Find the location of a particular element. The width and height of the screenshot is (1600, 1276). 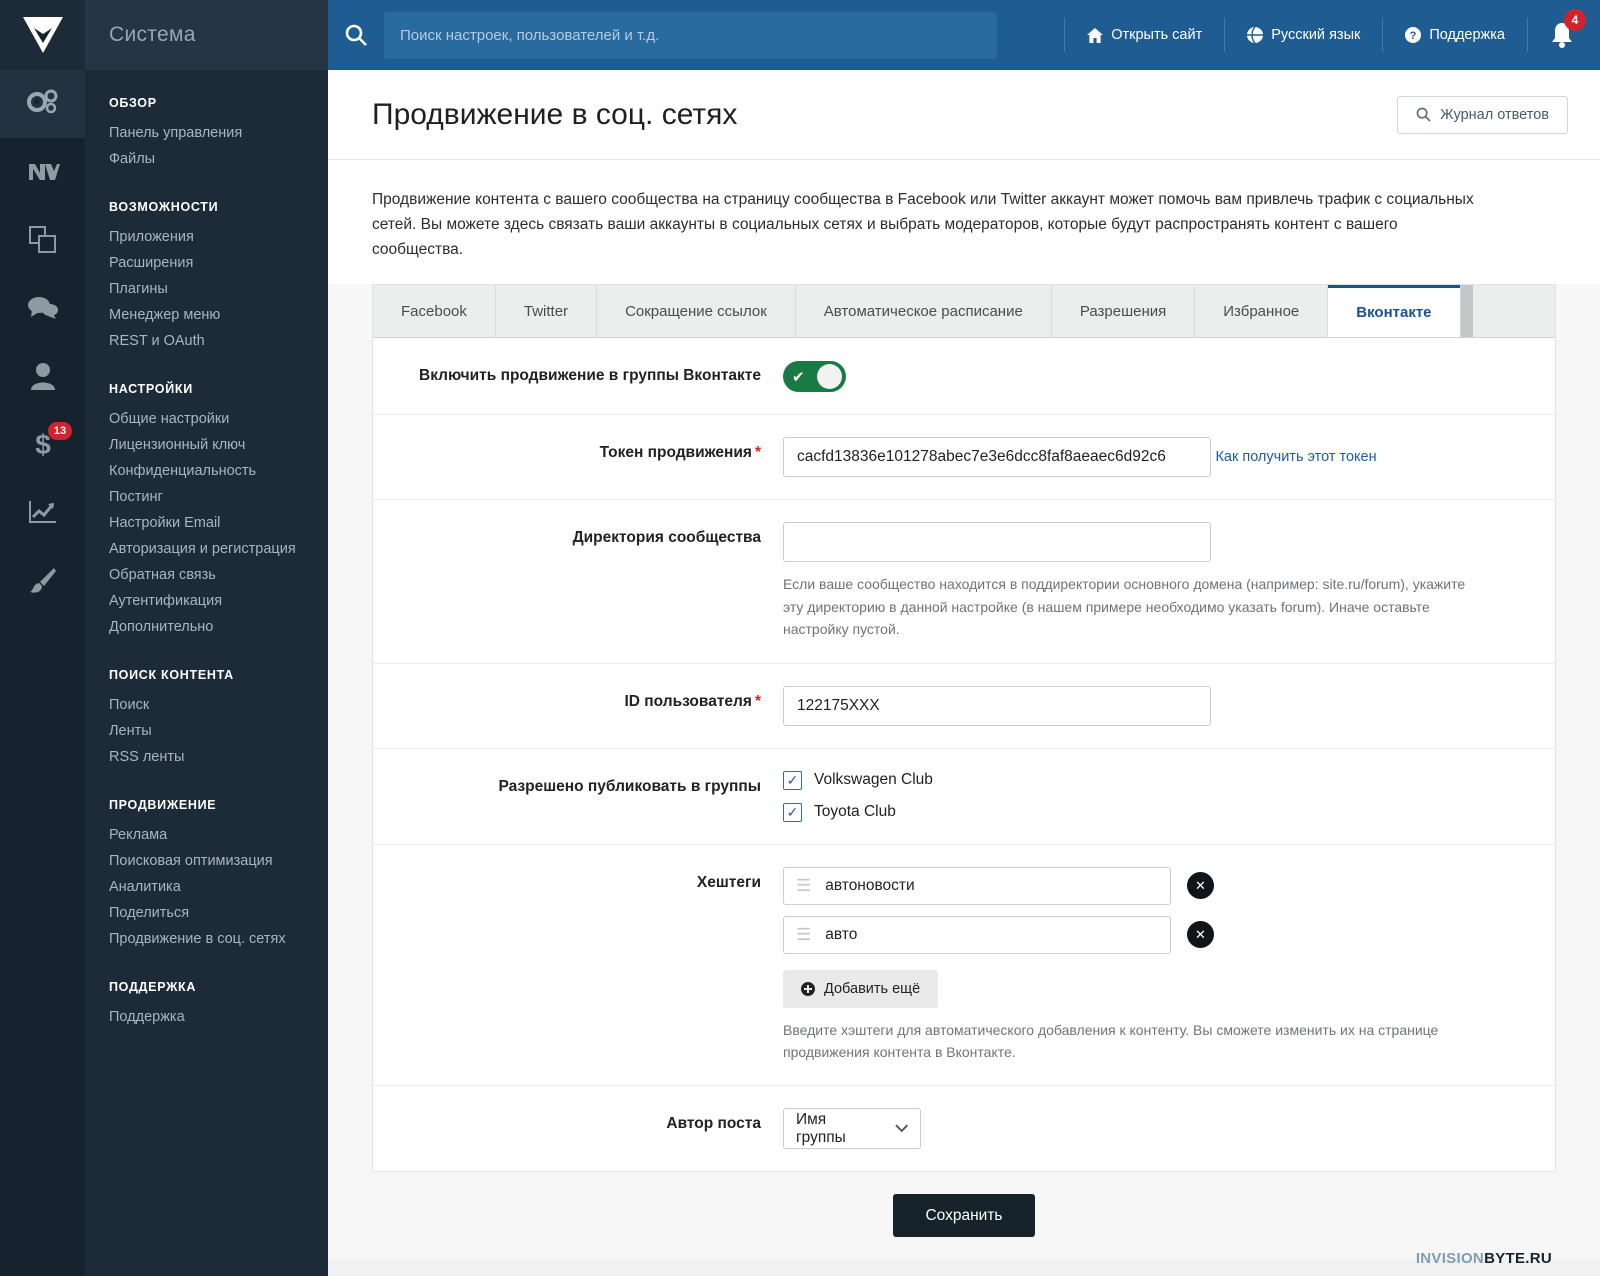

nav-group-title: НАСТРОЙКИ is located at coordinates (151, 389).